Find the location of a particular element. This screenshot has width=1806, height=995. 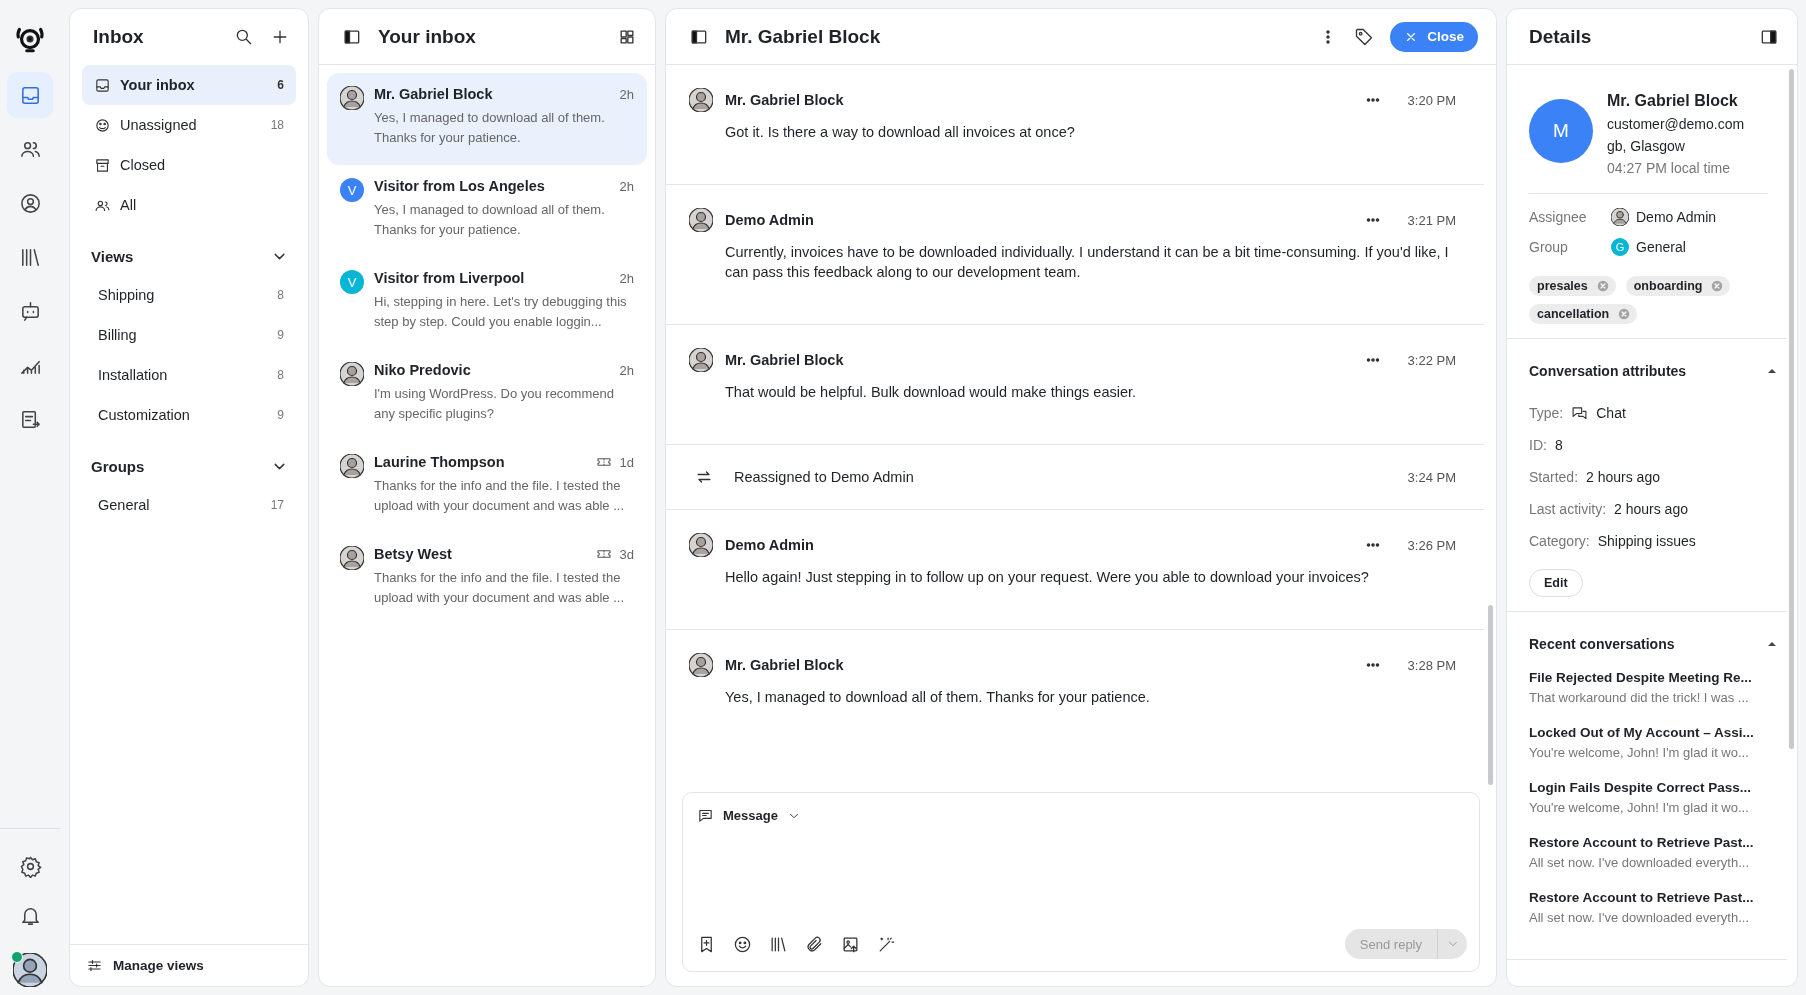

attribute-label: Type: is located at coordinates (1546, 413).